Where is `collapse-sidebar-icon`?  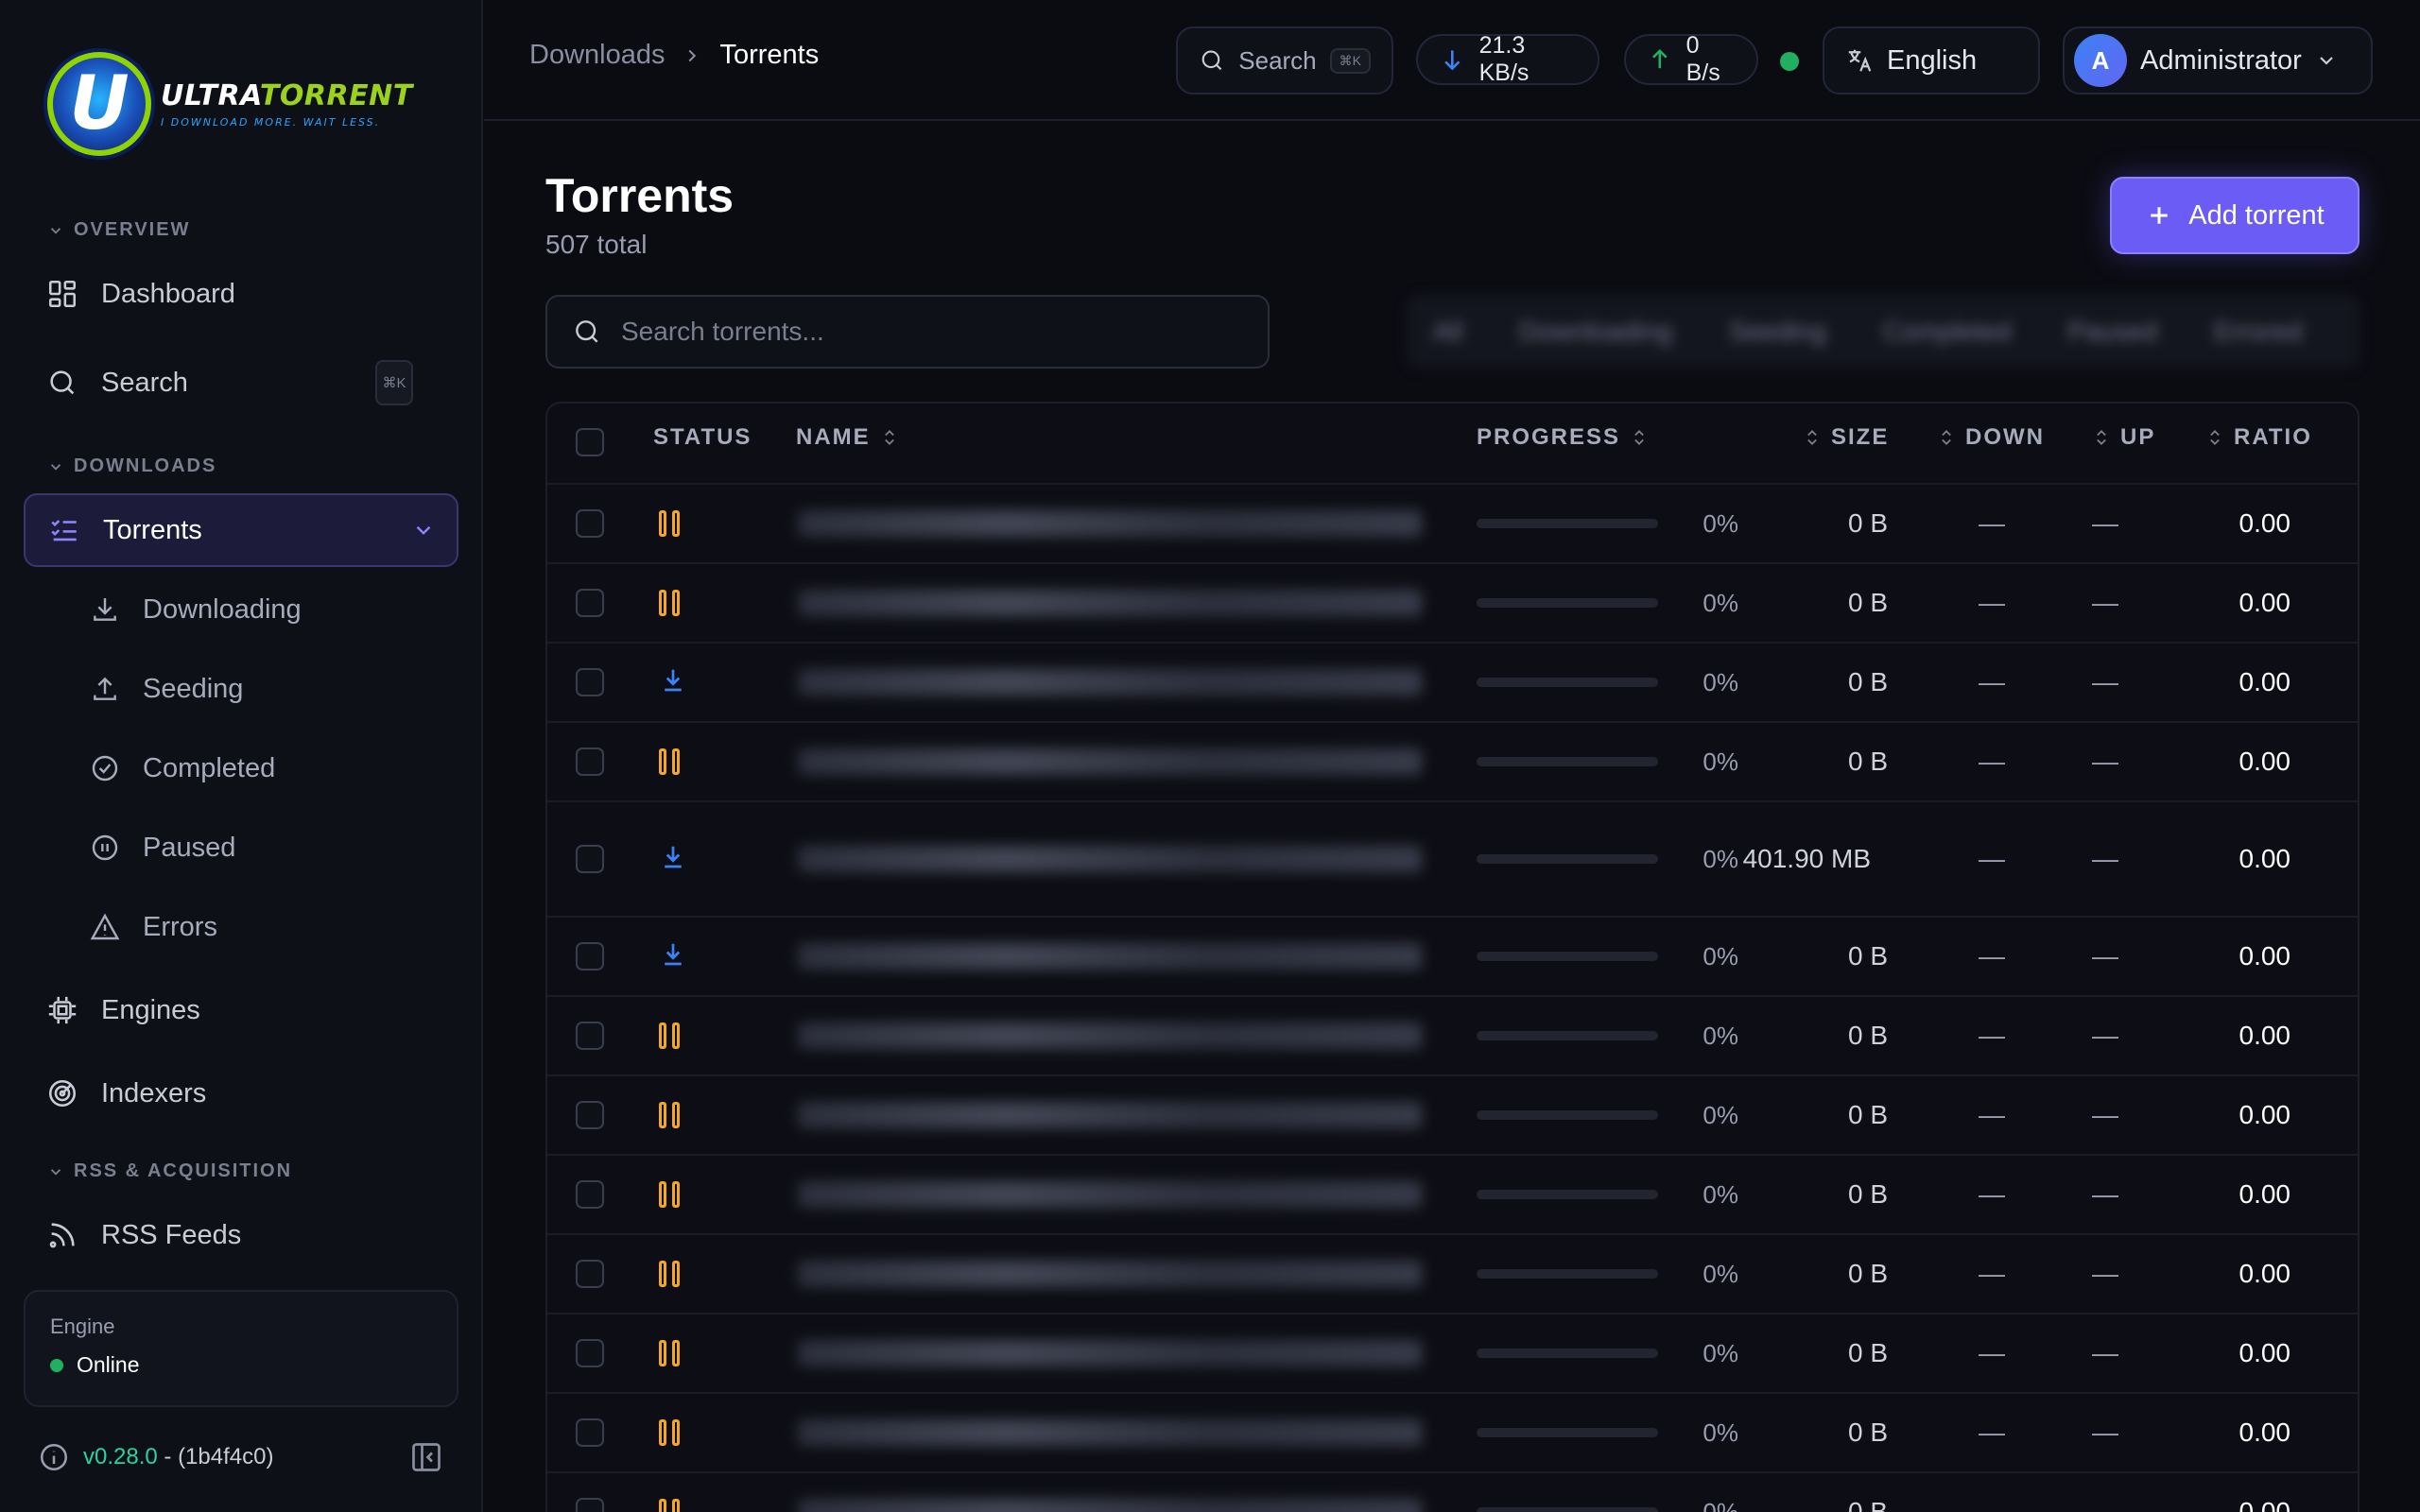 collapse-sidebar-icon is located at coordinates (426, 1457).